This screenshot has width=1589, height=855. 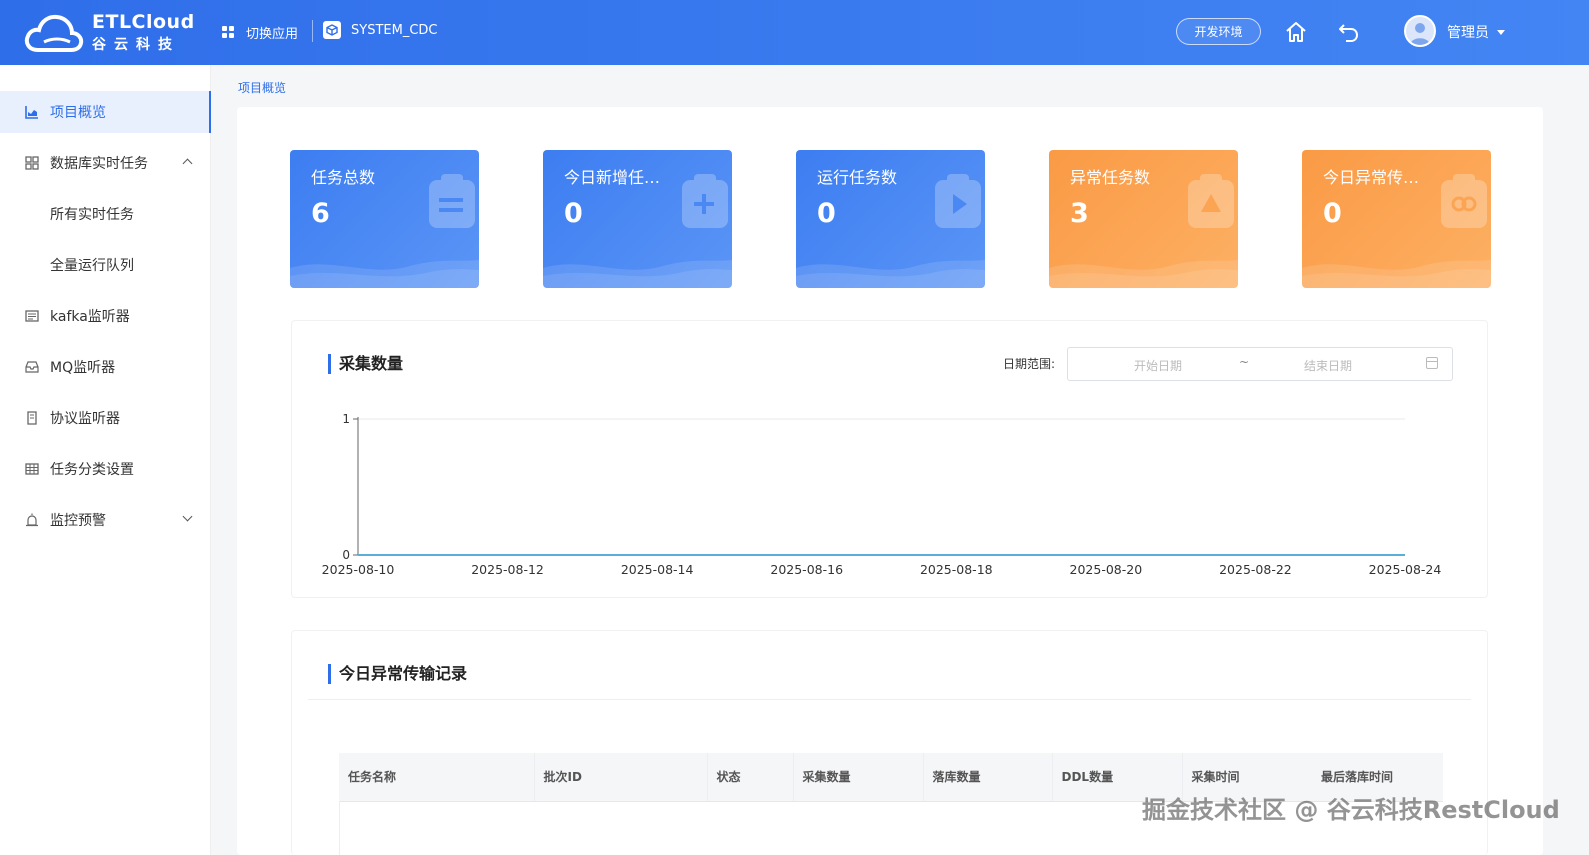 I want to click on logo: ETLCloud 谷云科技, so click(x=109, y=33).